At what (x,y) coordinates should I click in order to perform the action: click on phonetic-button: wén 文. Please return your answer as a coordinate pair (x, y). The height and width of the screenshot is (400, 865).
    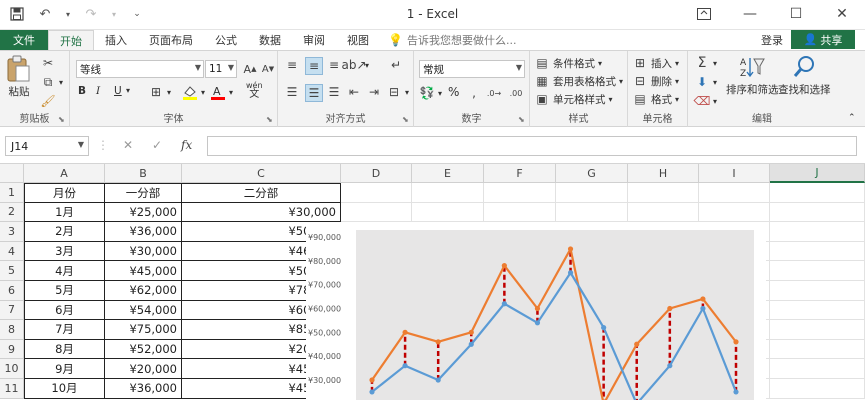
    Looking at the image, I should click on (254, 90).